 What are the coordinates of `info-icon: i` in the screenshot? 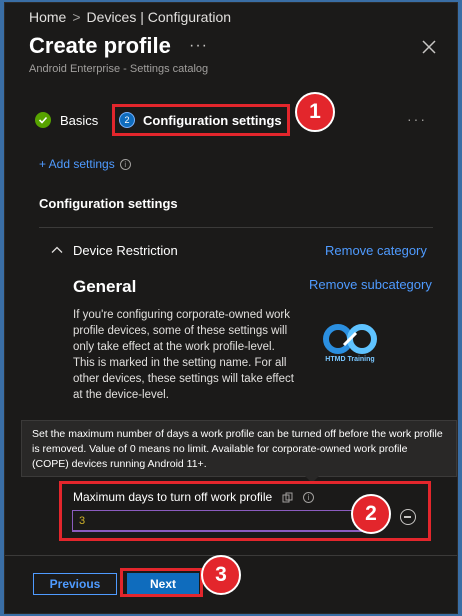 It's located at (125, 164).